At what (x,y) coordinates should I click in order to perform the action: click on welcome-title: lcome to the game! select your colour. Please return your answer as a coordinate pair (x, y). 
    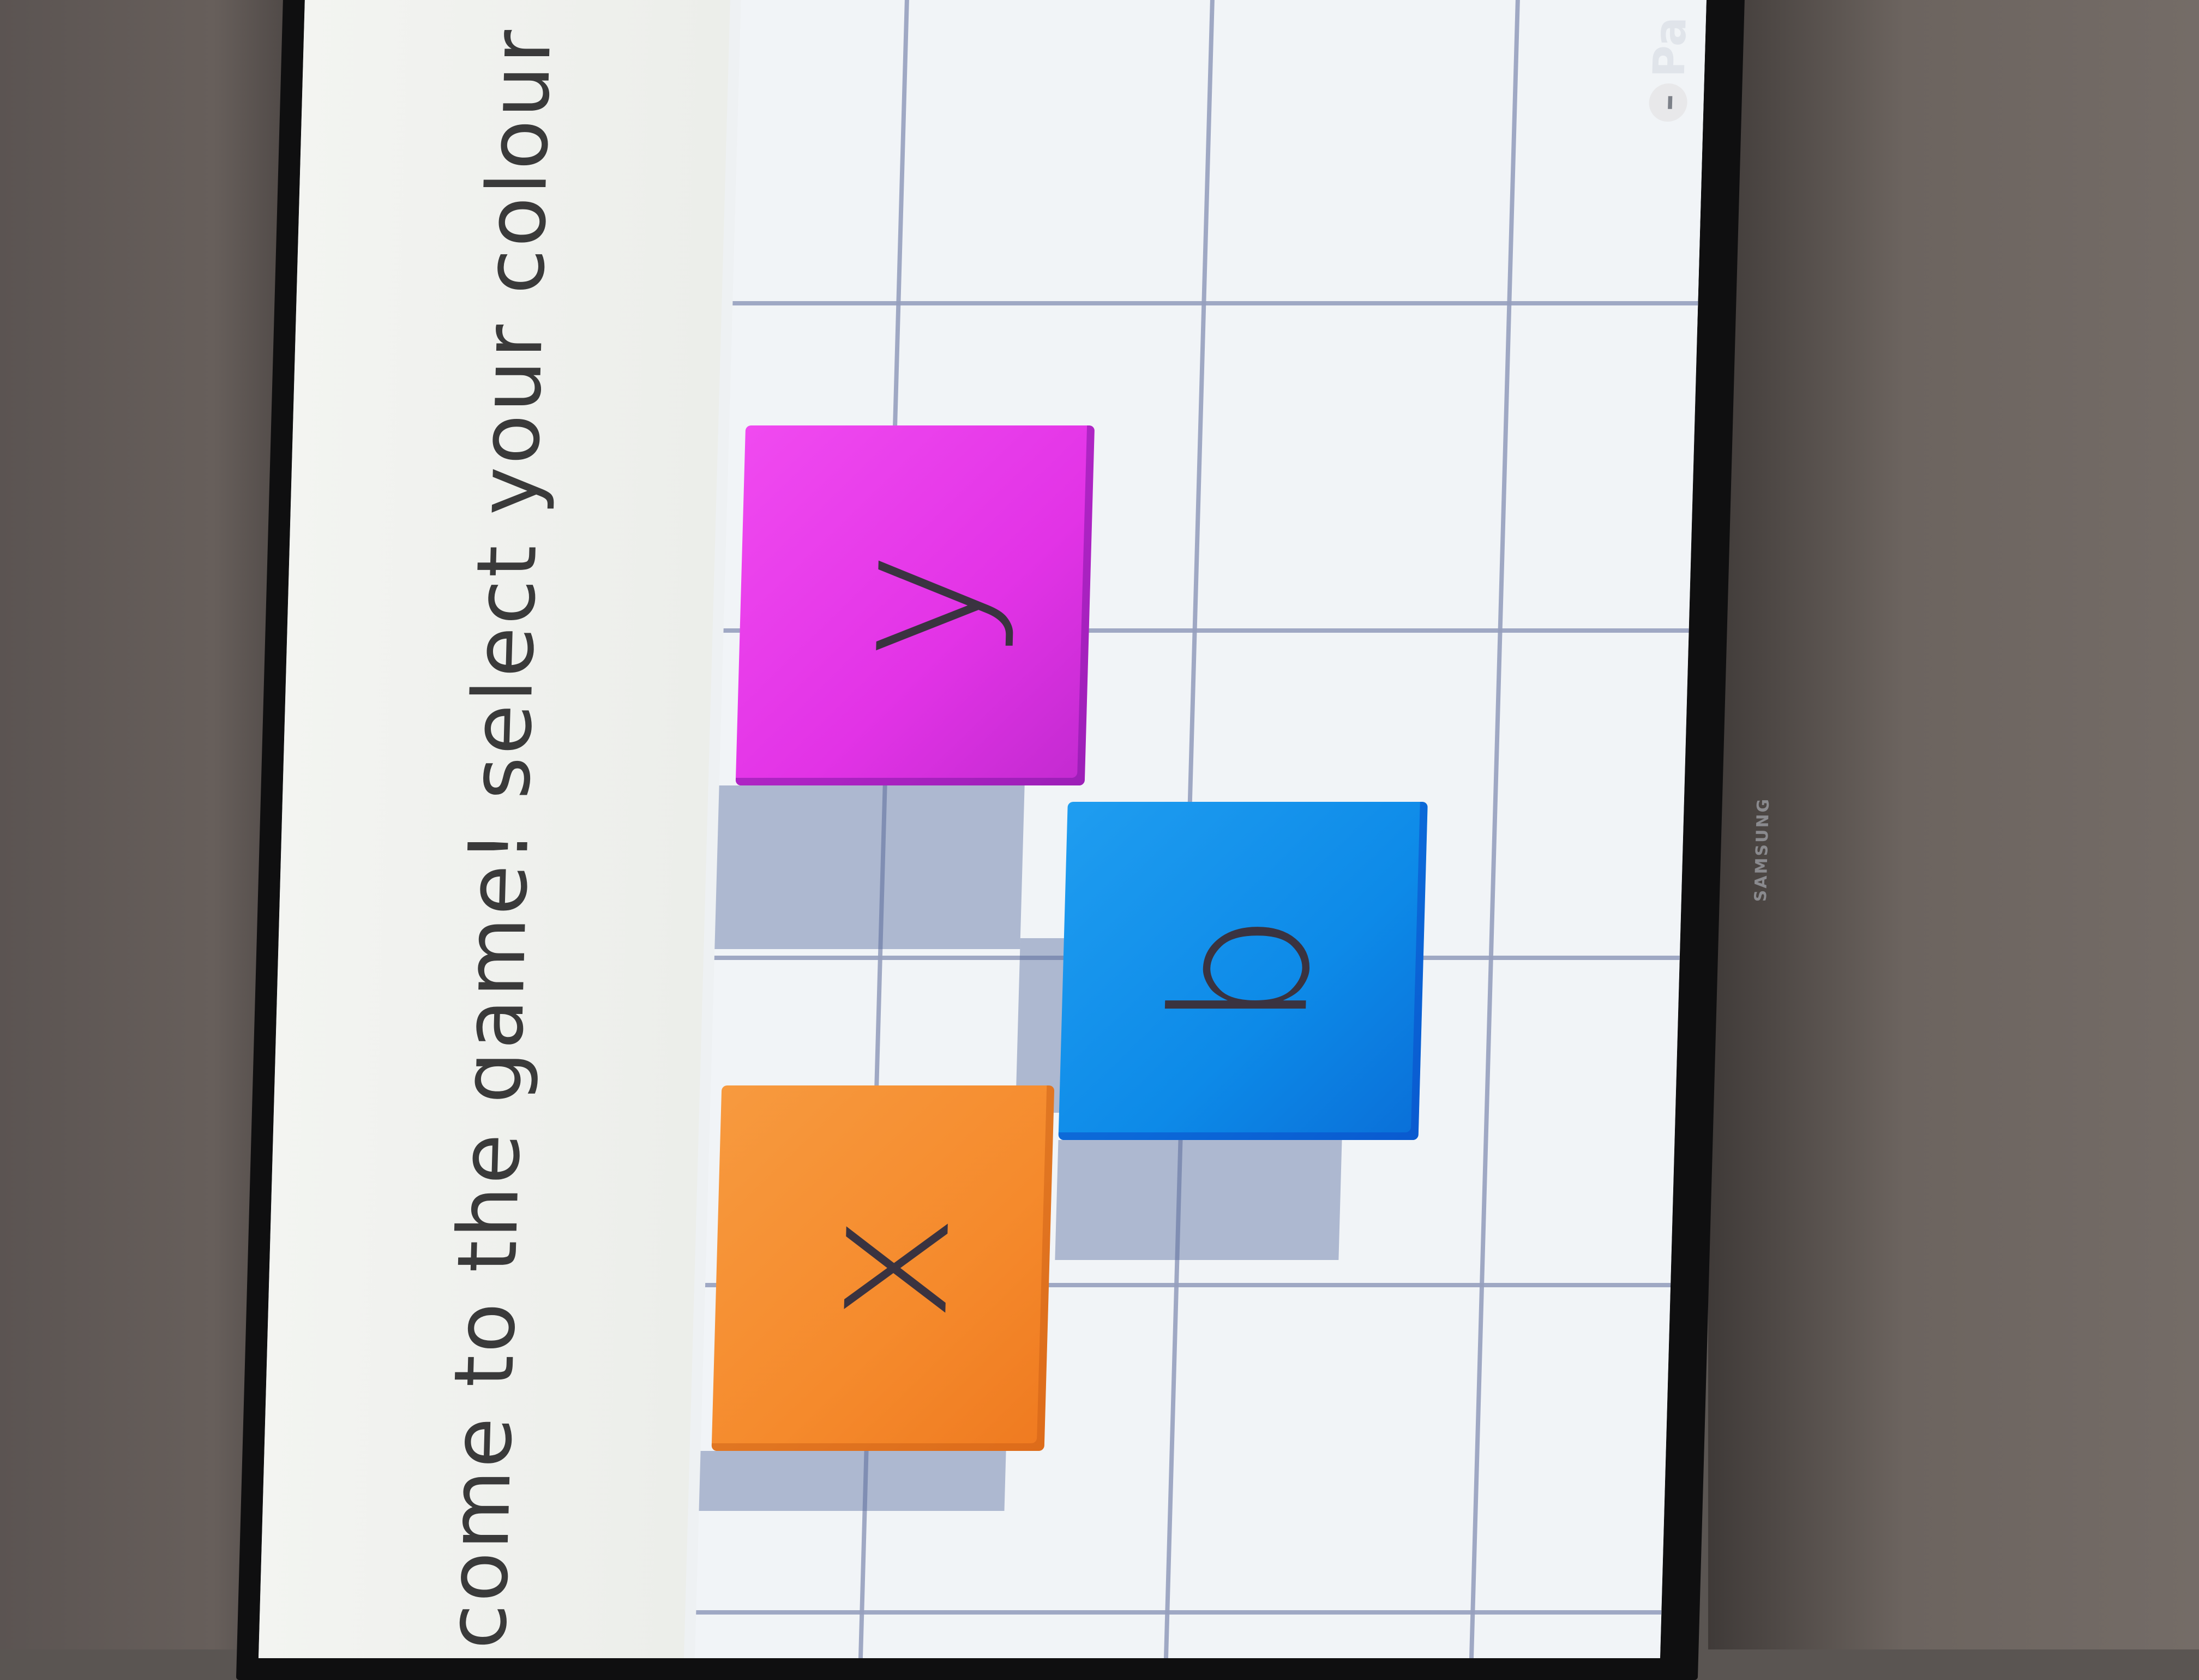
    Looking at the image, I should click on (499, 842).